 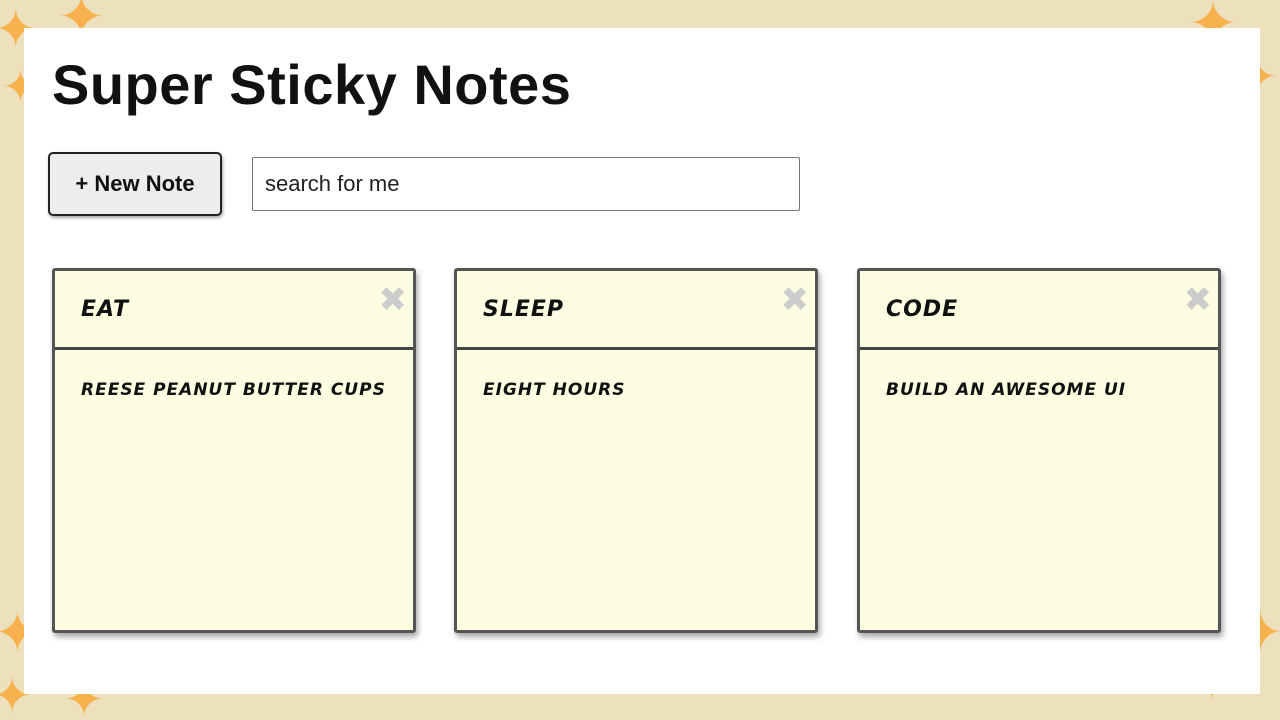 What do you see at coordinates (234, 390) in the screenshot?
I see `note-body: REESE PEANUT BUTTER CUPS` at bounding box center [234, 390].